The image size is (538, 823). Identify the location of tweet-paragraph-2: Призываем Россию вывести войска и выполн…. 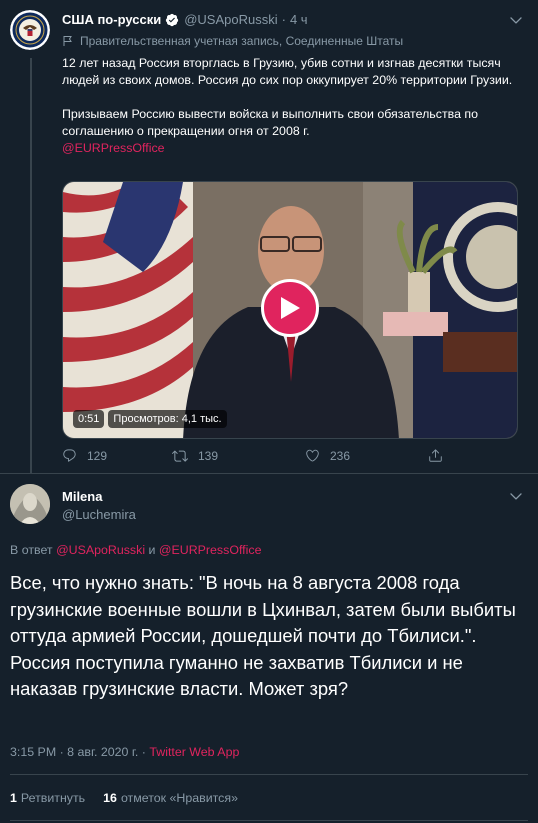
(270, 122).